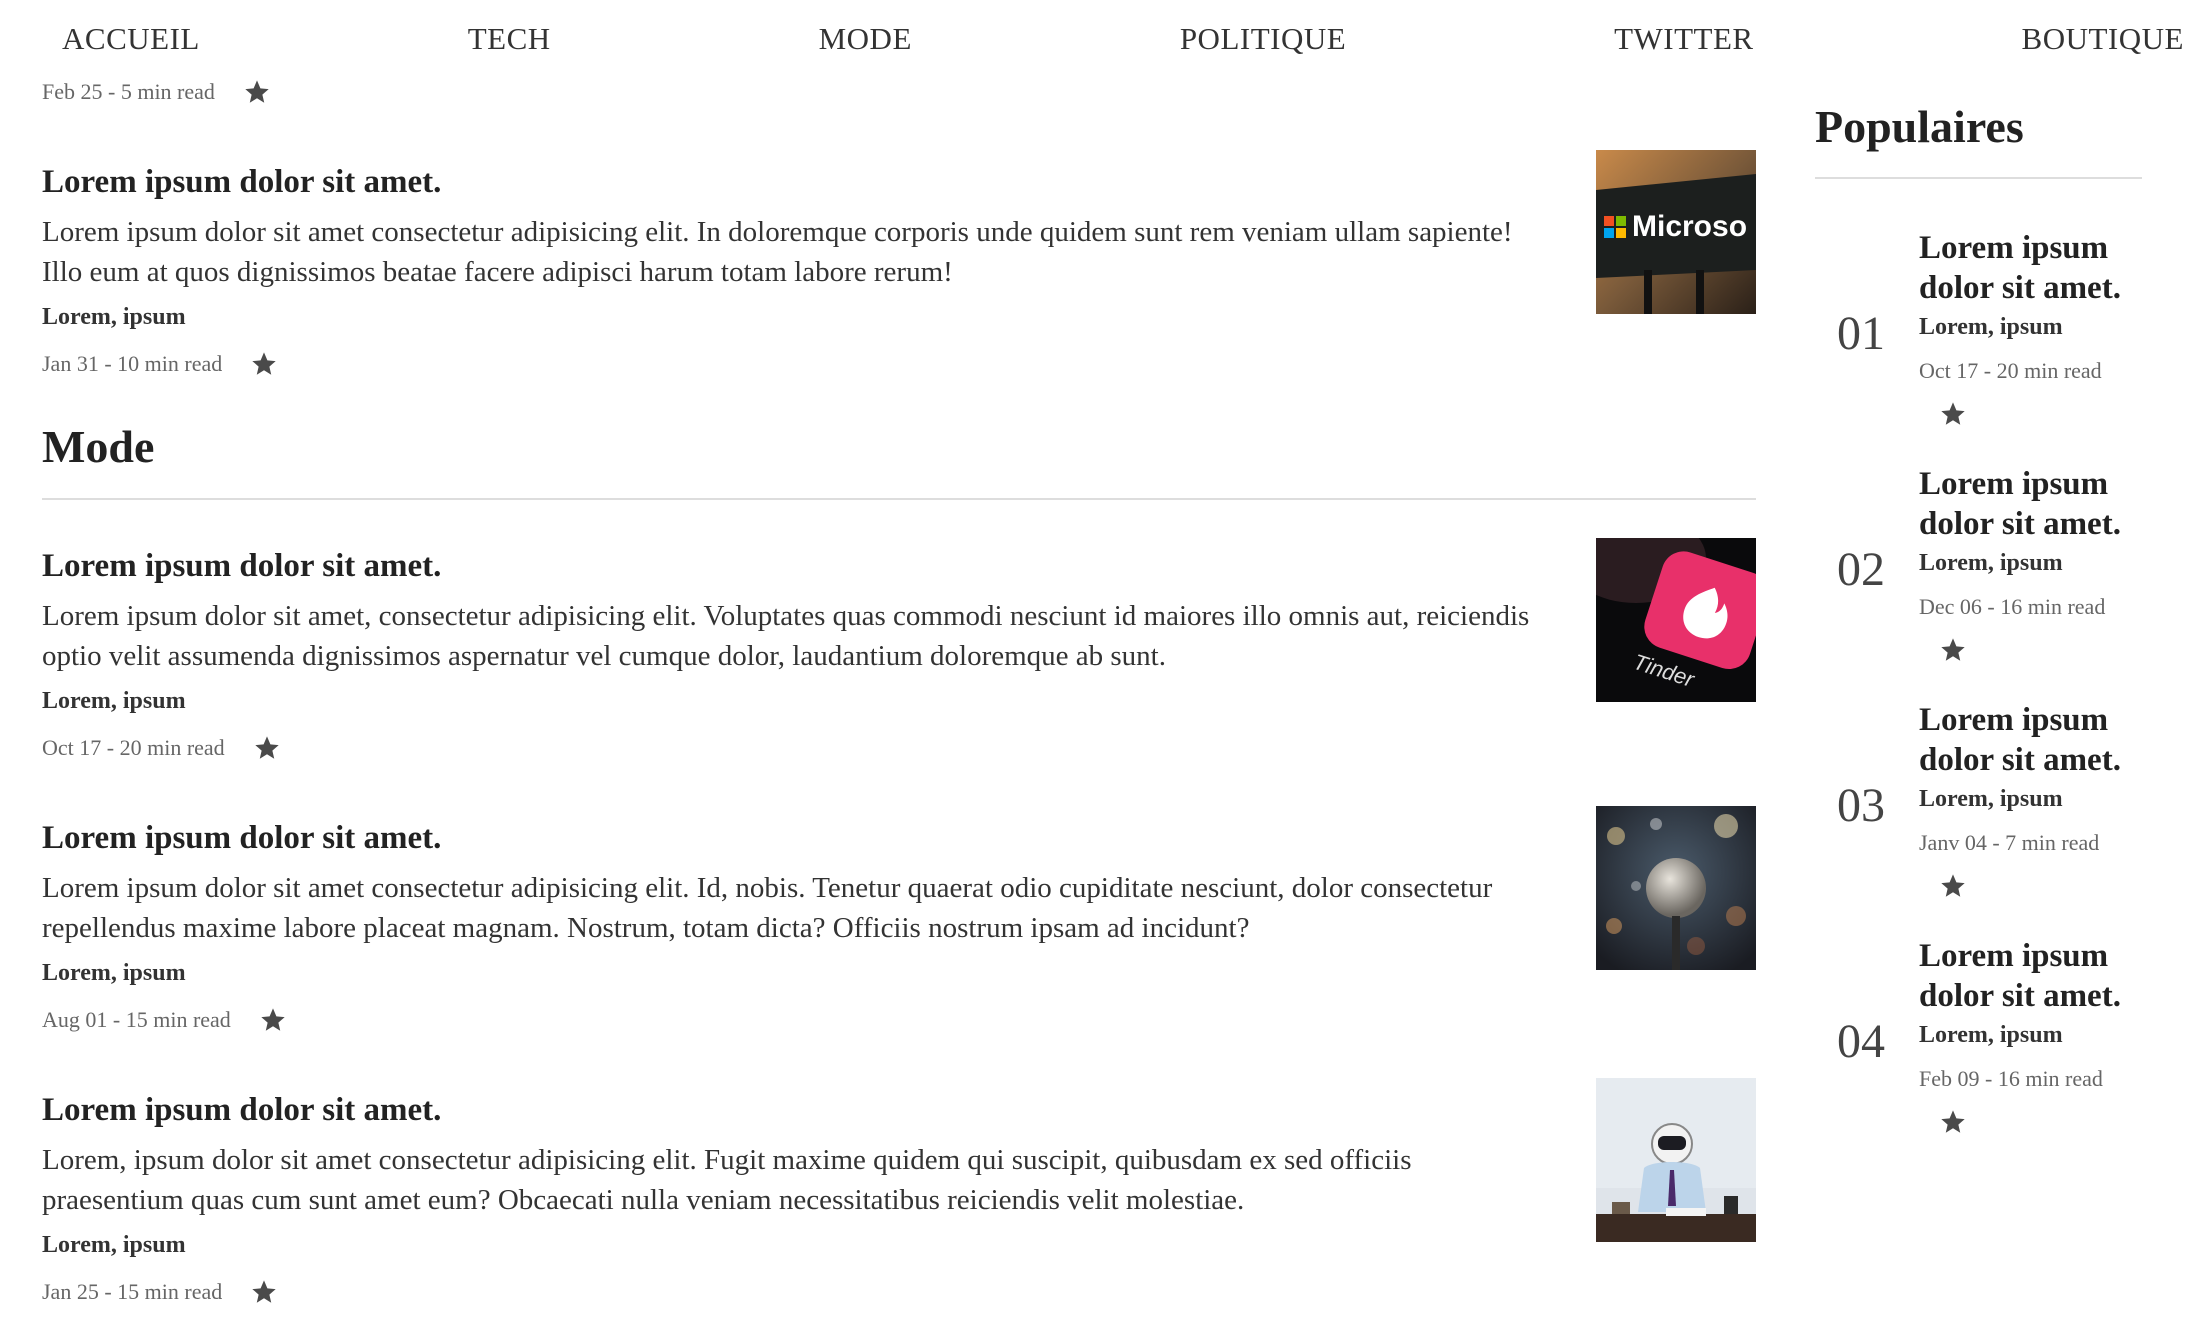  What do you see at coordinates (1676, 1160) in the screenshot?
I see `astronaut-desk-image` at bounding box center [1676, 1160].